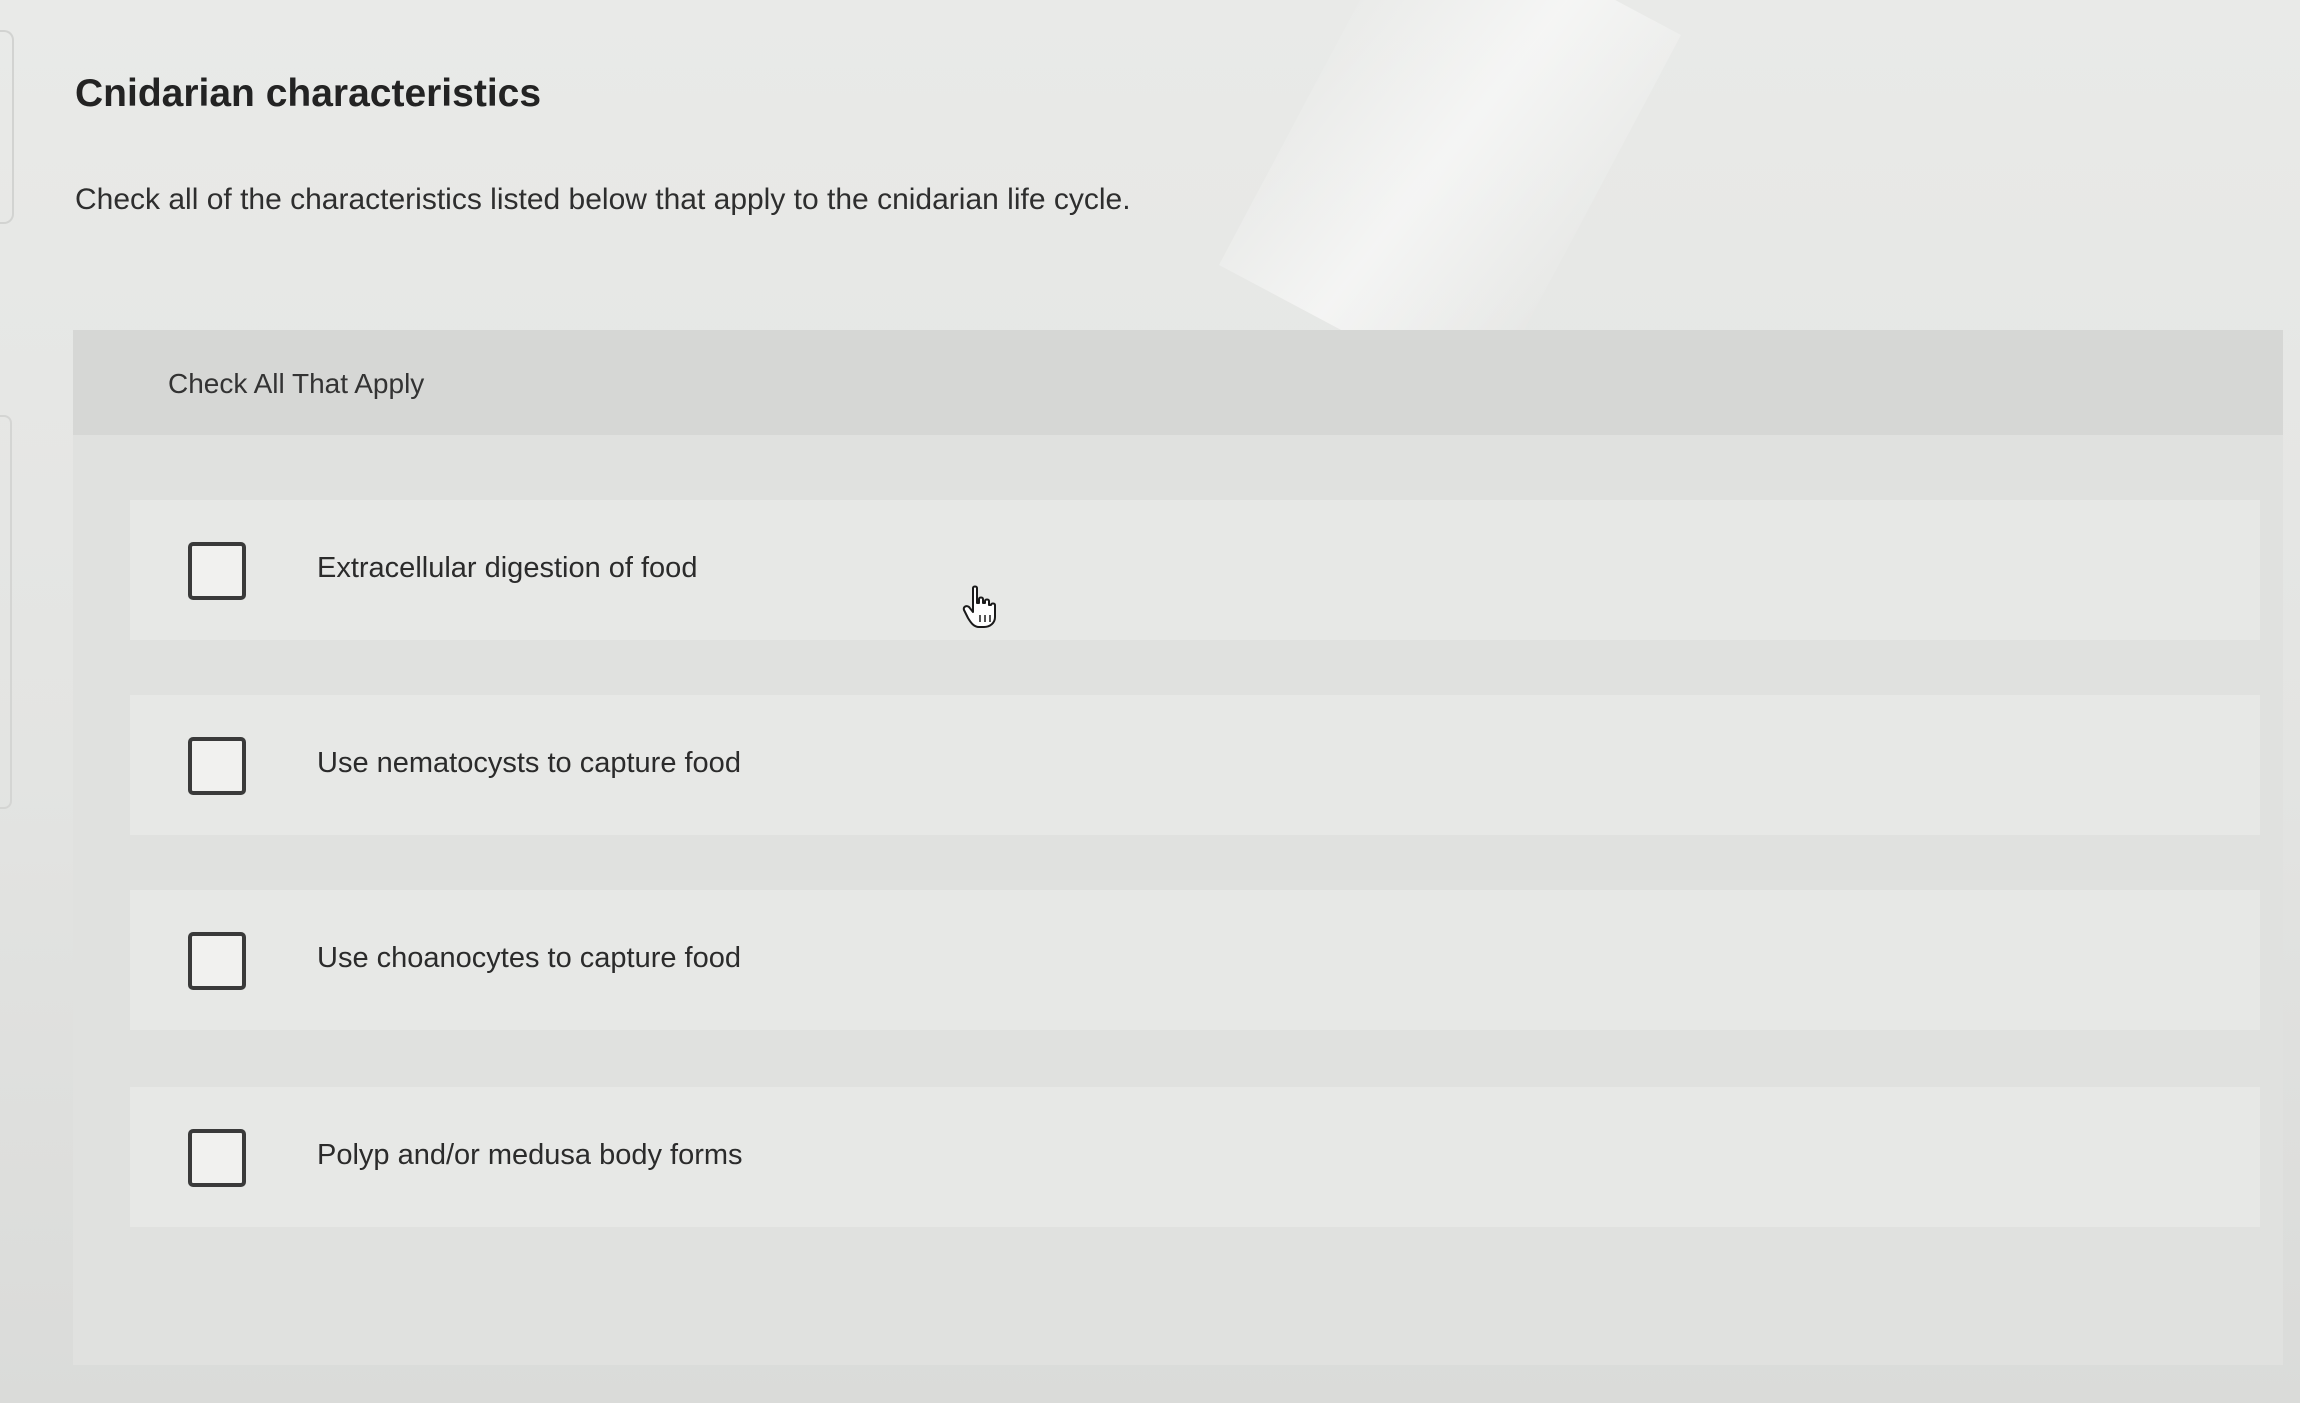 Image resolution: width=2300 pixels, height=1403 pixels. What do you see at coordinates (217, 1158) in the screenshot?
I see `checkbox-polyp-medusa` at bounding box center [217, 1158].